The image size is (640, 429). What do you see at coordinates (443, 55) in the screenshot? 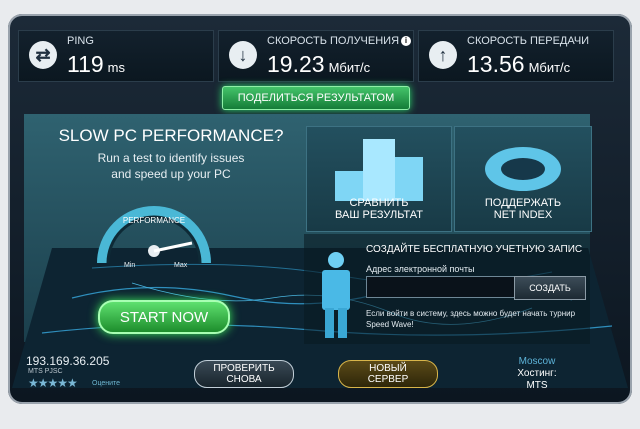
I see `upload-arrow-icon: ↑` at bounding box center [443, 55].